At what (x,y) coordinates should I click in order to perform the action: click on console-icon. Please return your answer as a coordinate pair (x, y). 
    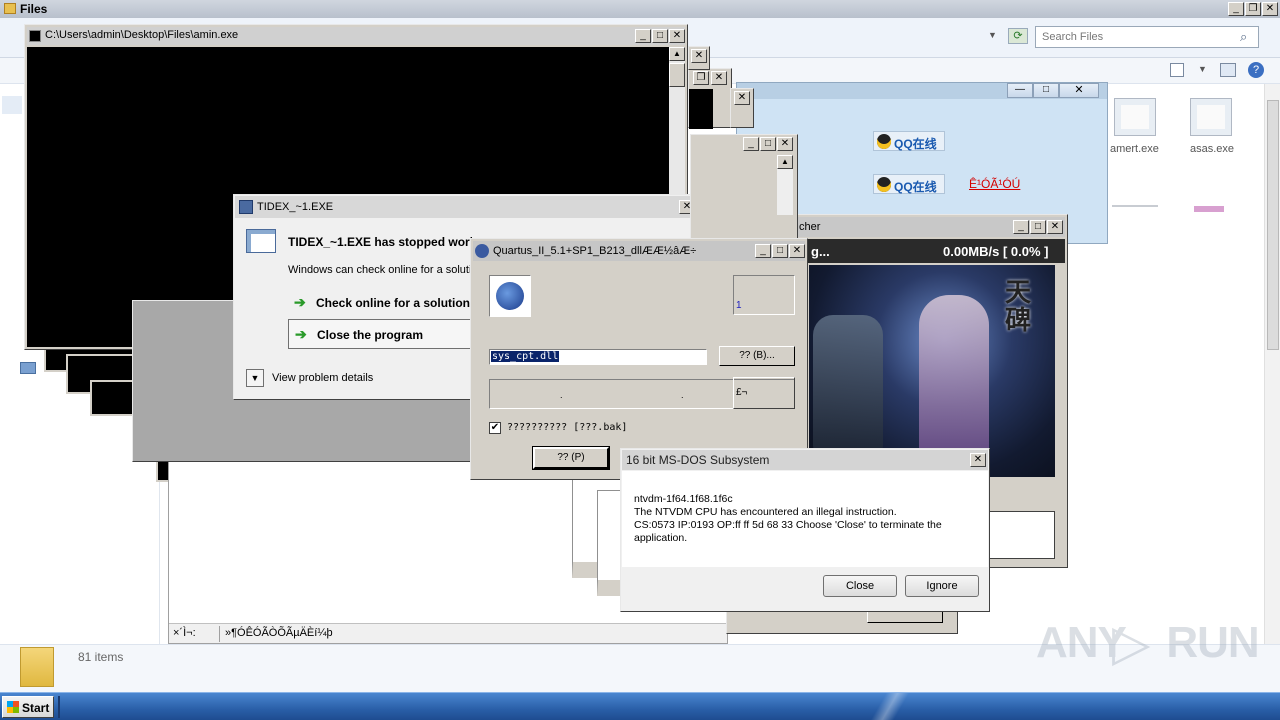
    Looking at the image, I should click on (35, 36).